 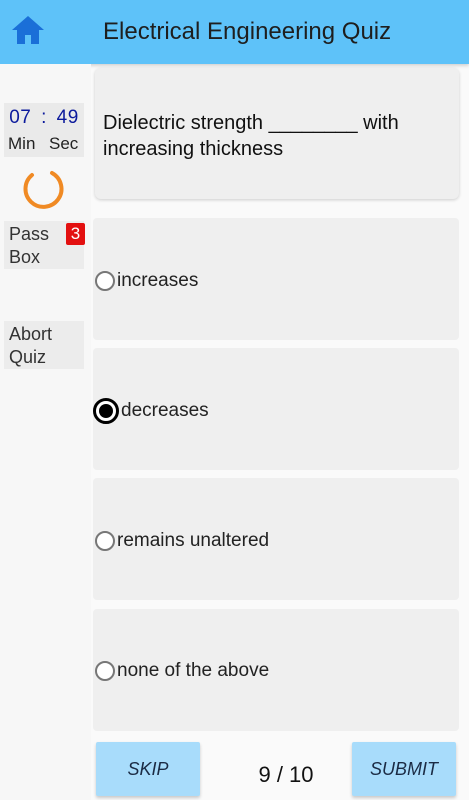 I want to click on abort-label-line2: Quiz, so click(x=28, y=357).